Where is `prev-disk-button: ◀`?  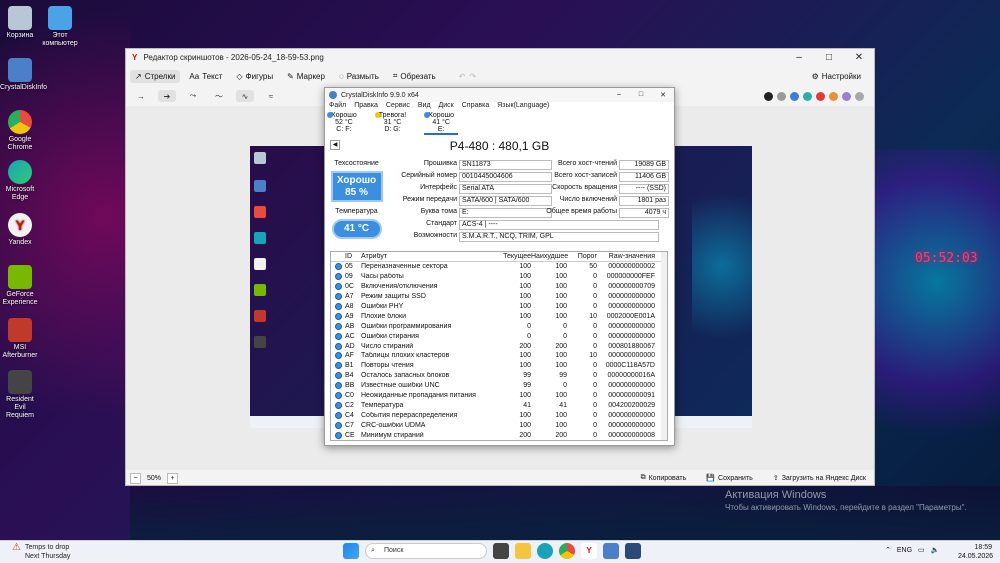
prev-disk-button: ◀ is located at coordinates (335, 145).